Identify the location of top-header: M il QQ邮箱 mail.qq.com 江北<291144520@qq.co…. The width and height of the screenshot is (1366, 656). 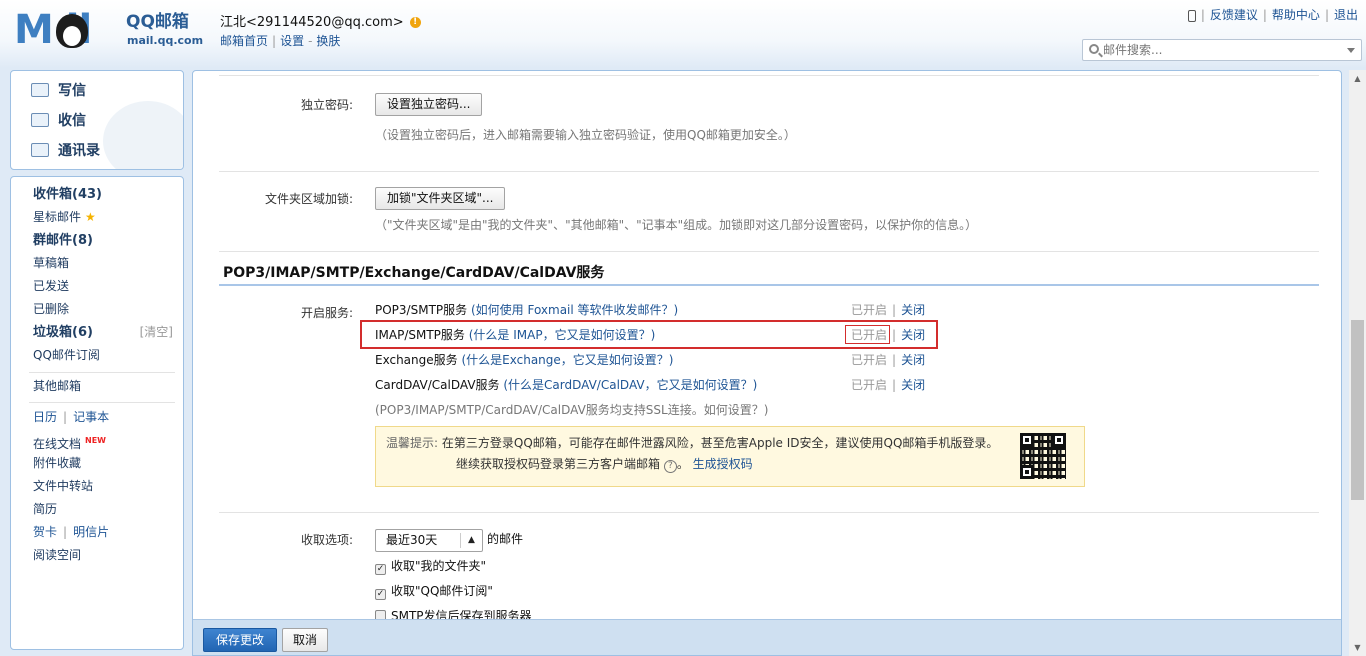
(683, 34).